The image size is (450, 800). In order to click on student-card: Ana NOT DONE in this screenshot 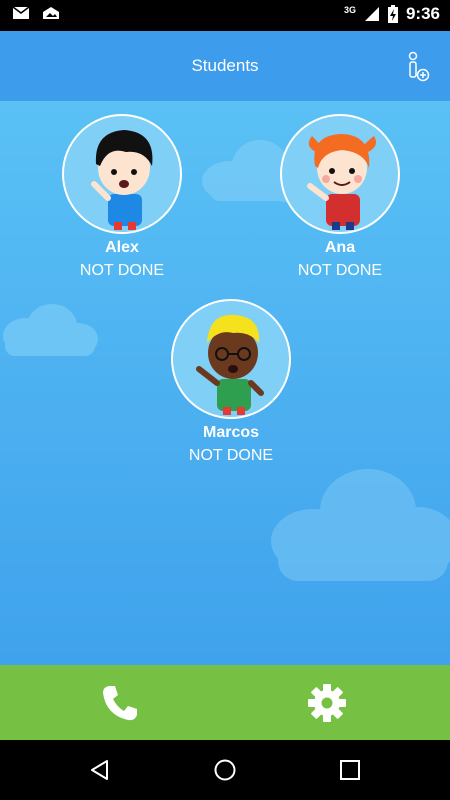, I will do `click(340, 197)`.